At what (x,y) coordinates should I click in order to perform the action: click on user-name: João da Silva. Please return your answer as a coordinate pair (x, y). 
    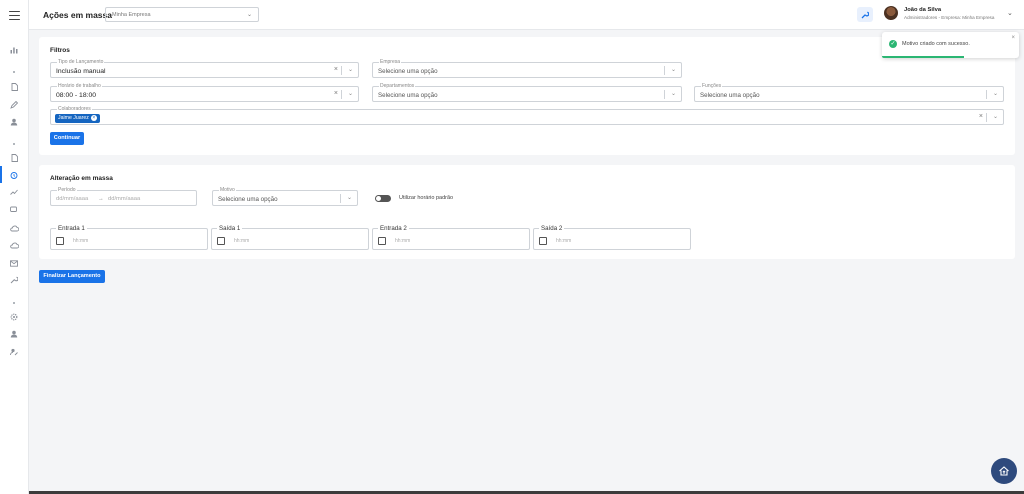
    Looking at the image, I should click on (923, 10).